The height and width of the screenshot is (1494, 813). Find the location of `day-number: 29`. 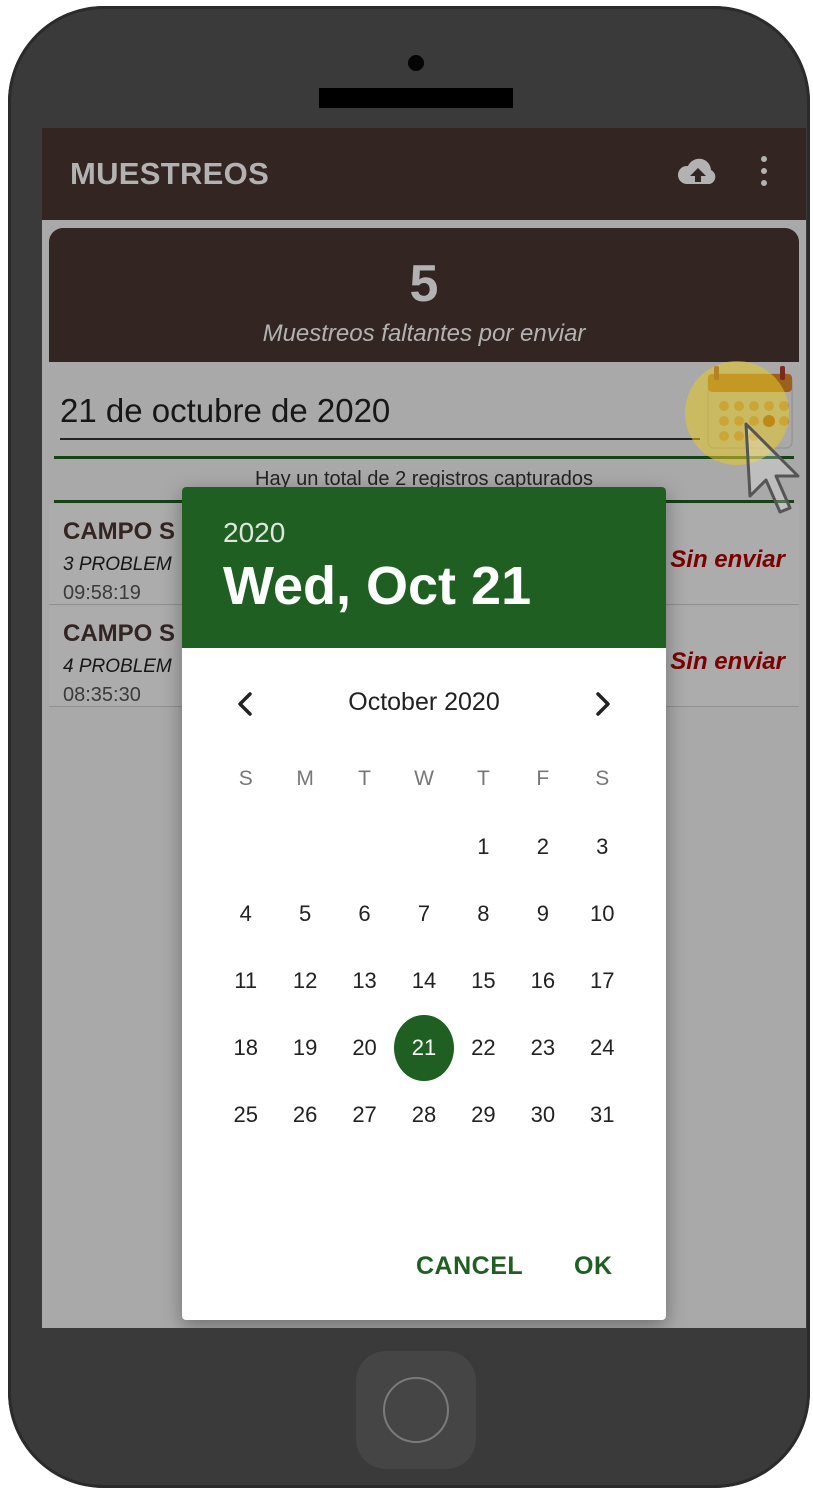

day-number: 29 is located at coordinates (483, 1115).